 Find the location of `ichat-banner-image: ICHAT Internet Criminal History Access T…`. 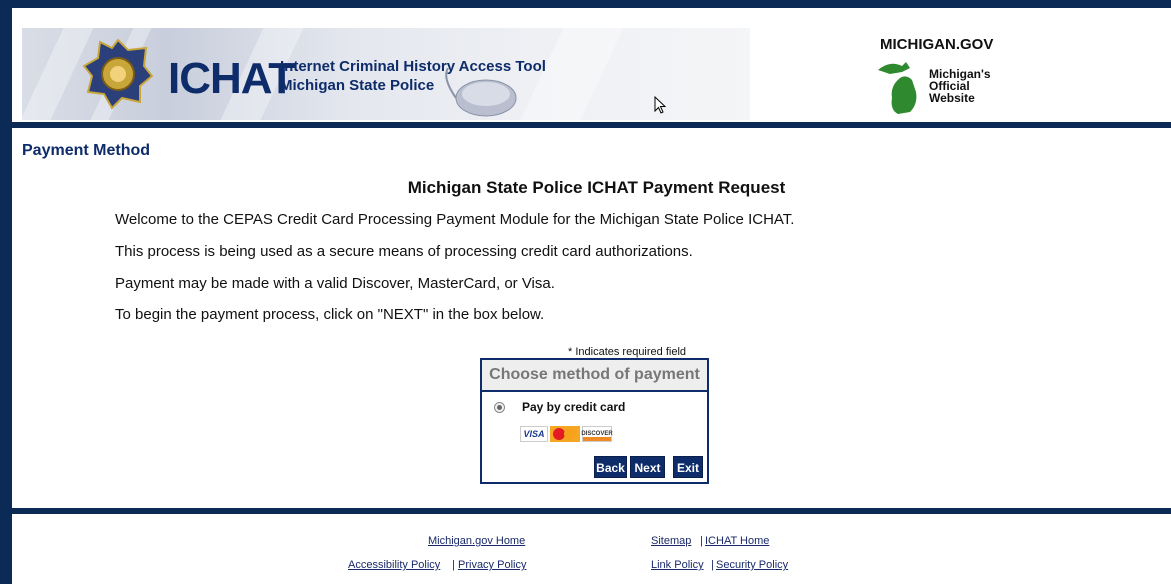

ichat-banner-image: ICHAT Internet Criminal History Access T… is located at coordinates (386, 74).